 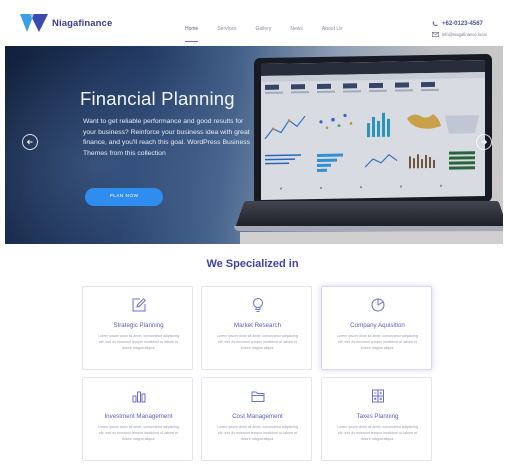 What do you see at coordinates (138, 416) in the screenshot?
I see `card-title: Investment Management` at bounding box center [138, 416].